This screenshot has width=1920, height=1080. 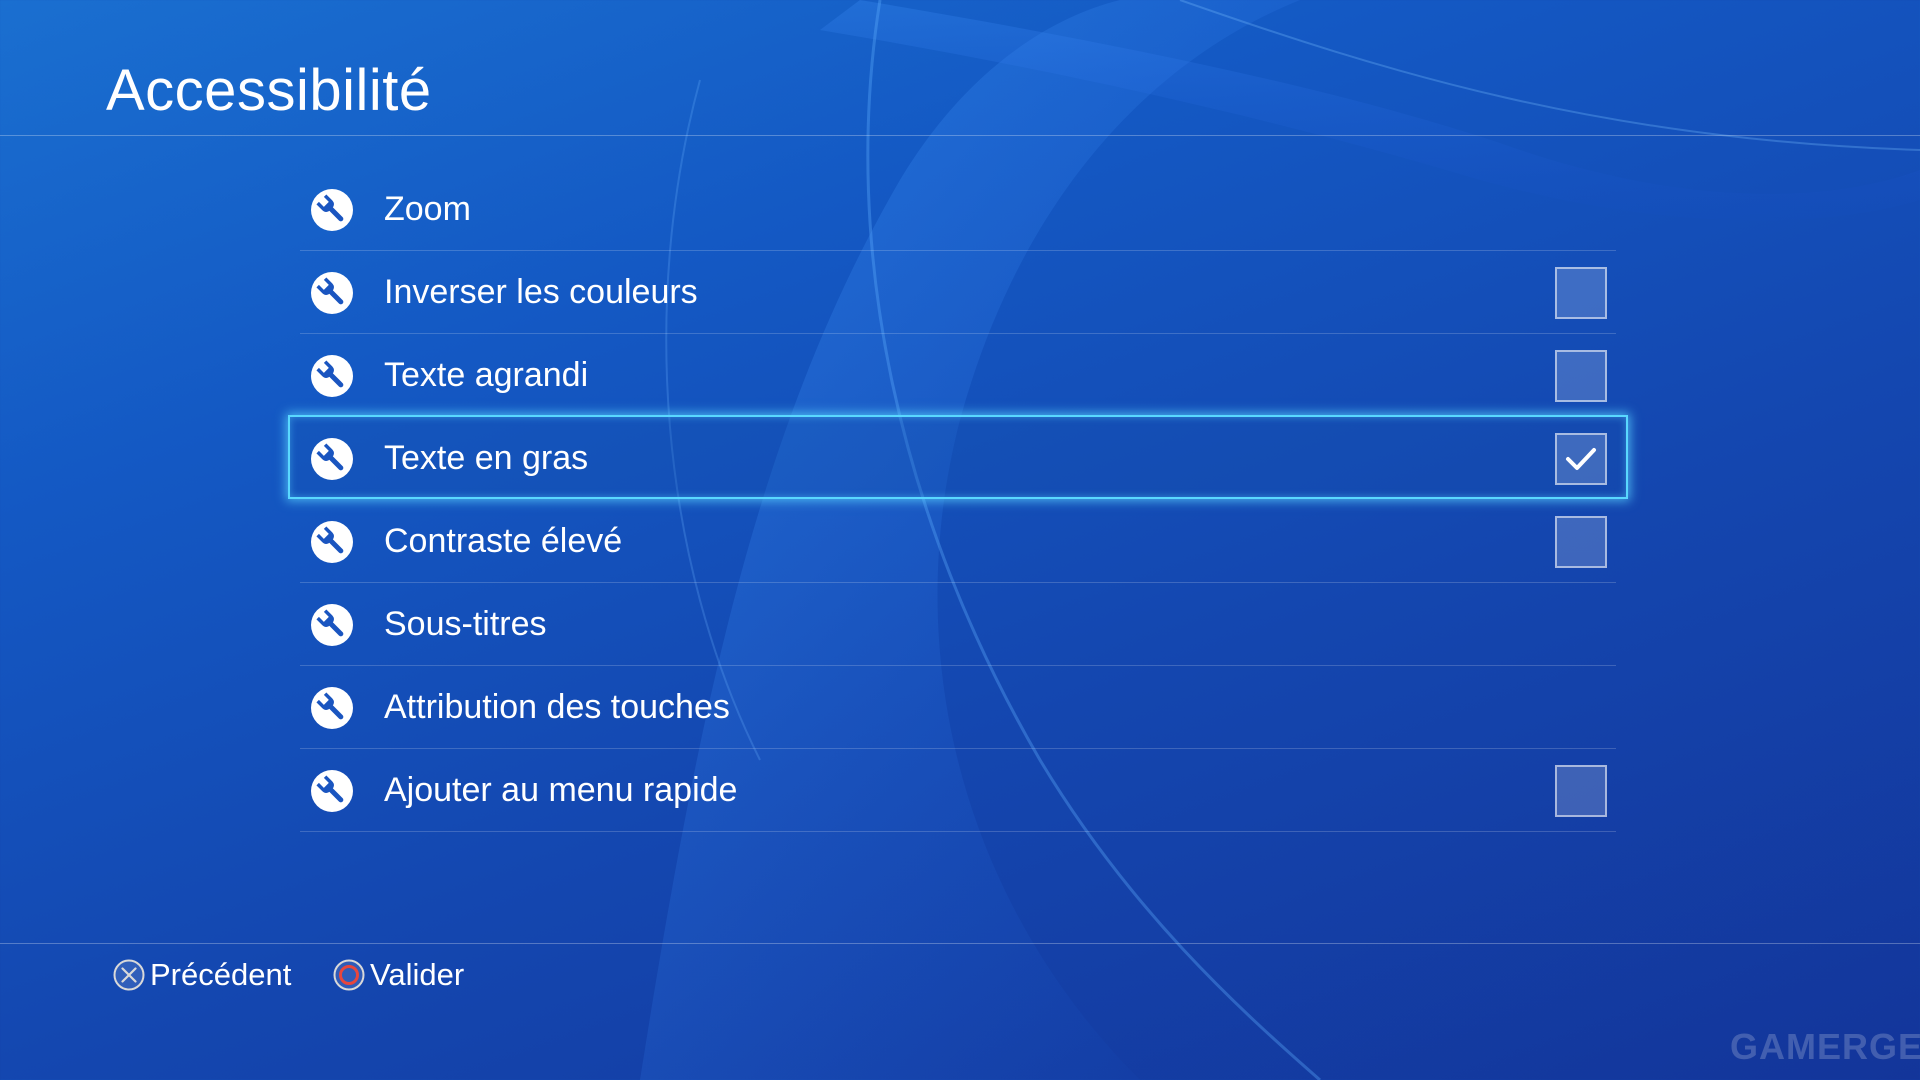 I want to click on menu-item-contraste-eleve: Contraste élevé, so click(x=958, y=541).